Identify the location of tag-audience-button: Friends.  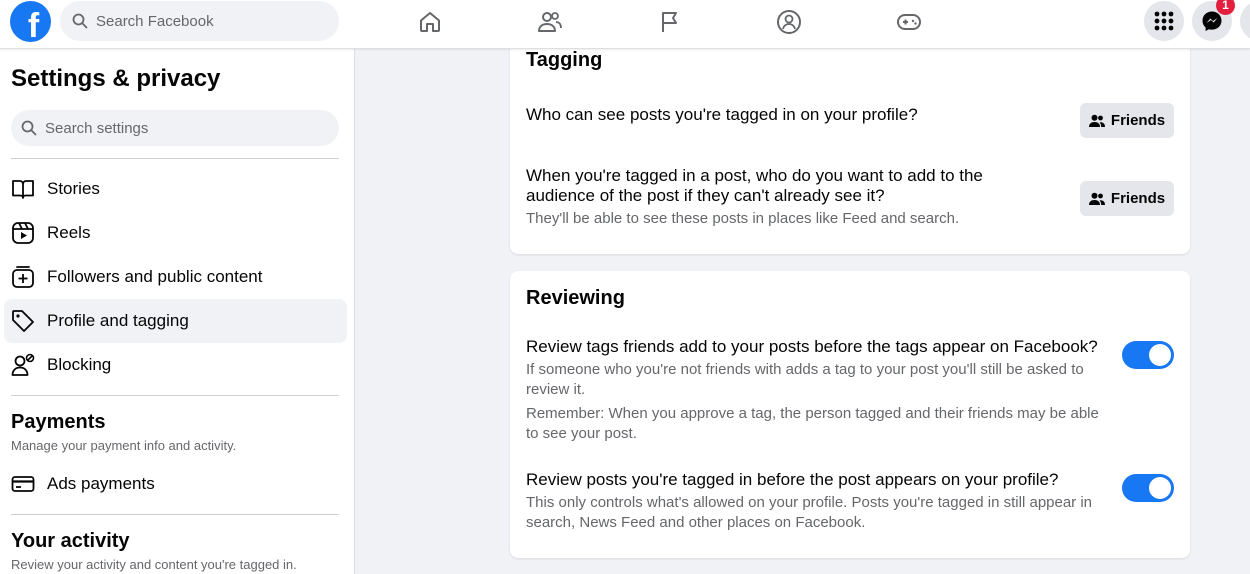
(1127, 198).